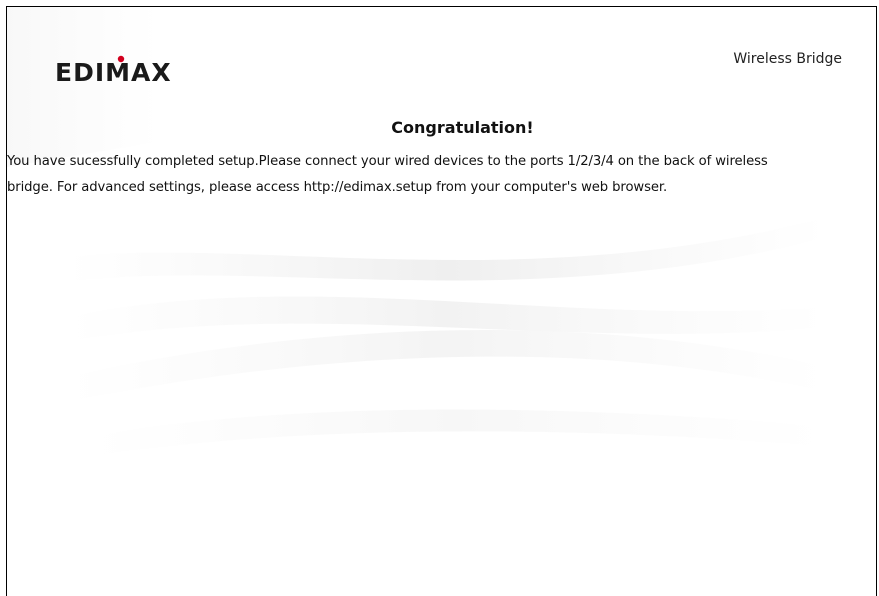  Describe the element at coordinates (787, 59) in the screenshot. I see `product-name: Wireless Bridge` at that location.